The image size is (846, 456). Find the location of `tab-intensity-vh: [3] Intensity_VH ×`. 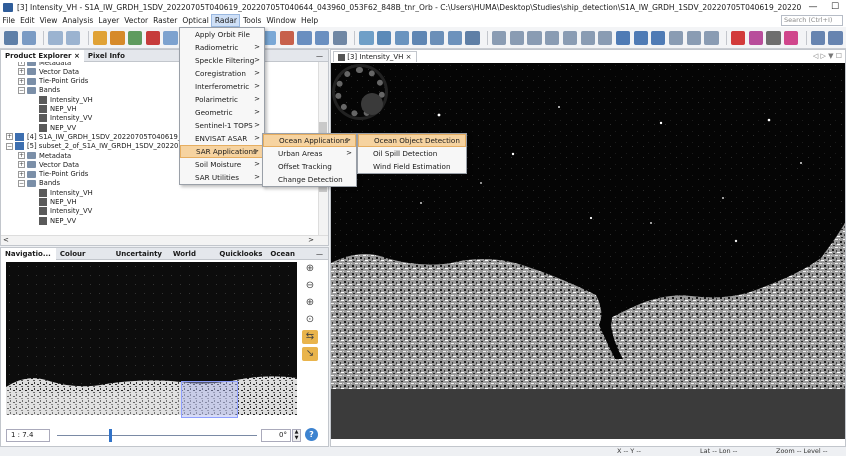

tab-intensity-vh: [3] Intensity_VH × is located at coordinates (375, 56).